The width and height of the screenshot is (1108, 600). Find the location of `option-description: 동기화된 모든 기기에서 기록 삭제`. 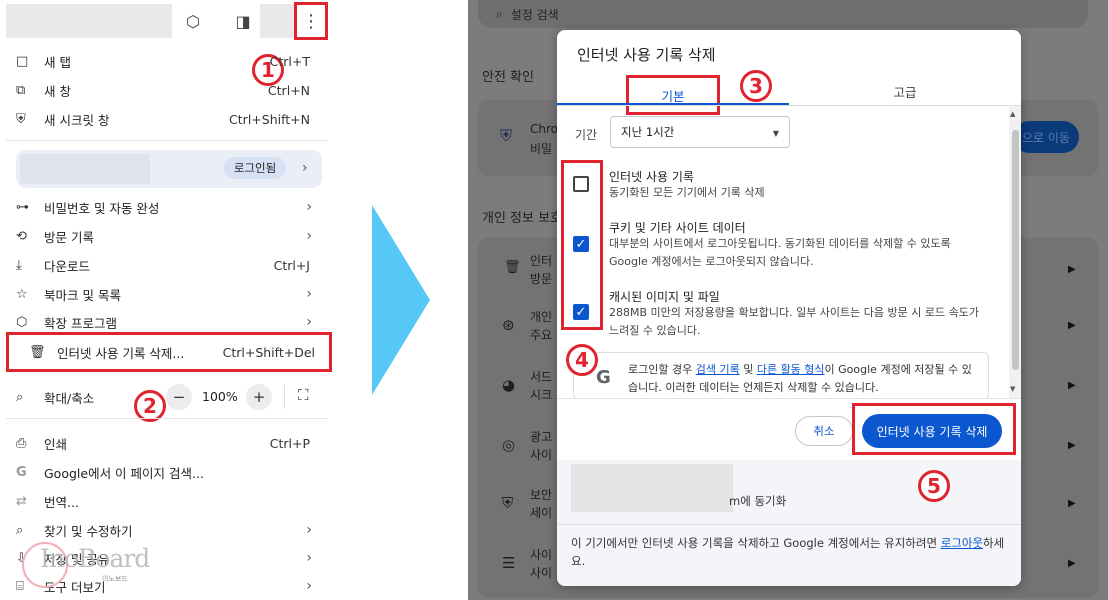

option-description: 동기화된 모든 기기에서 기록 삭제 is located at coordinates (687, 192).